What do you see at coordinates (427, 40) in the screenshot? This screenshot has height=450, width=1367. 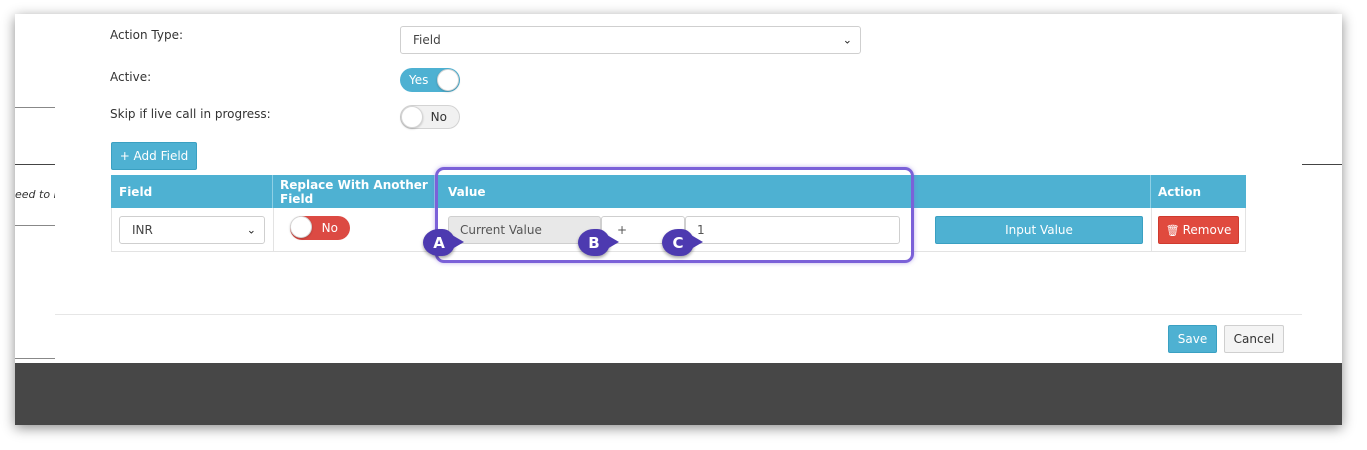 I see `action-type-value: Field` at bounding box center [427, 40].